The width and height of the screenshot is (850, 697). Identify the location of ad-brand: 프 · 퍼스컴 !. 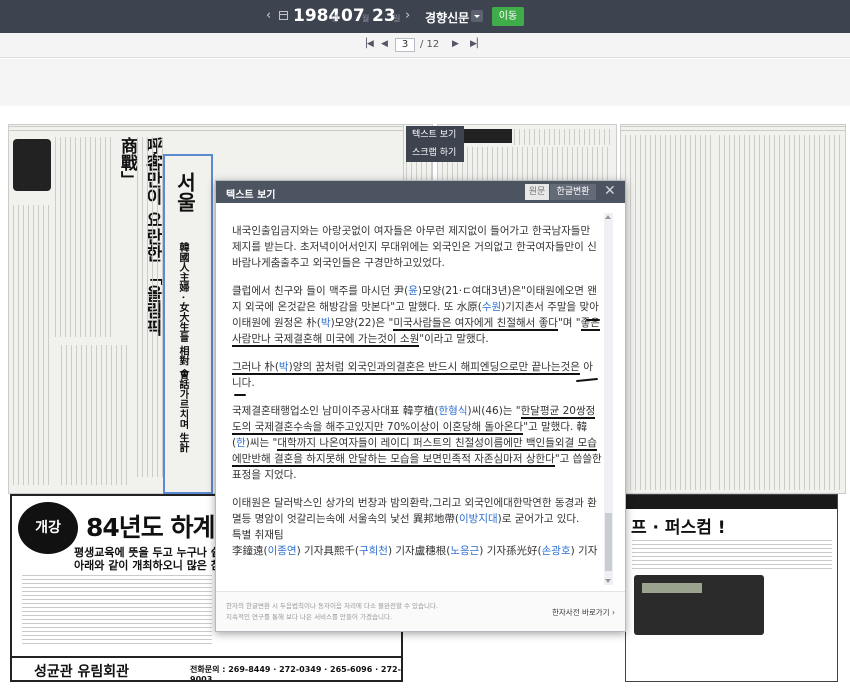
(678, 528).